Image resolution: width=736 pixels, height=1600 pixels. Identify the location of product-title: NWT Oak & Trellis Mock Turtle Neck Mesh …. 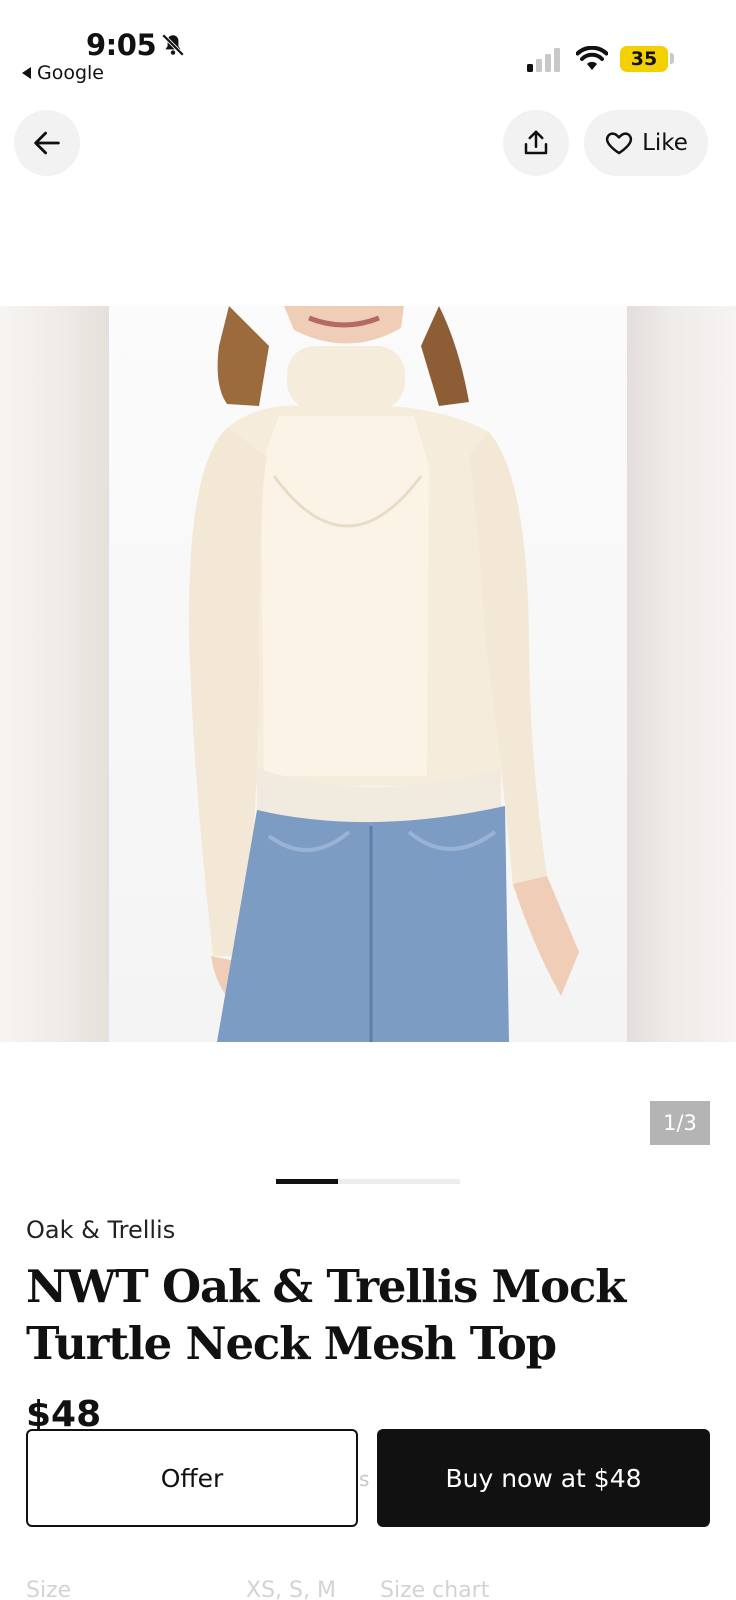
(326, 1315).